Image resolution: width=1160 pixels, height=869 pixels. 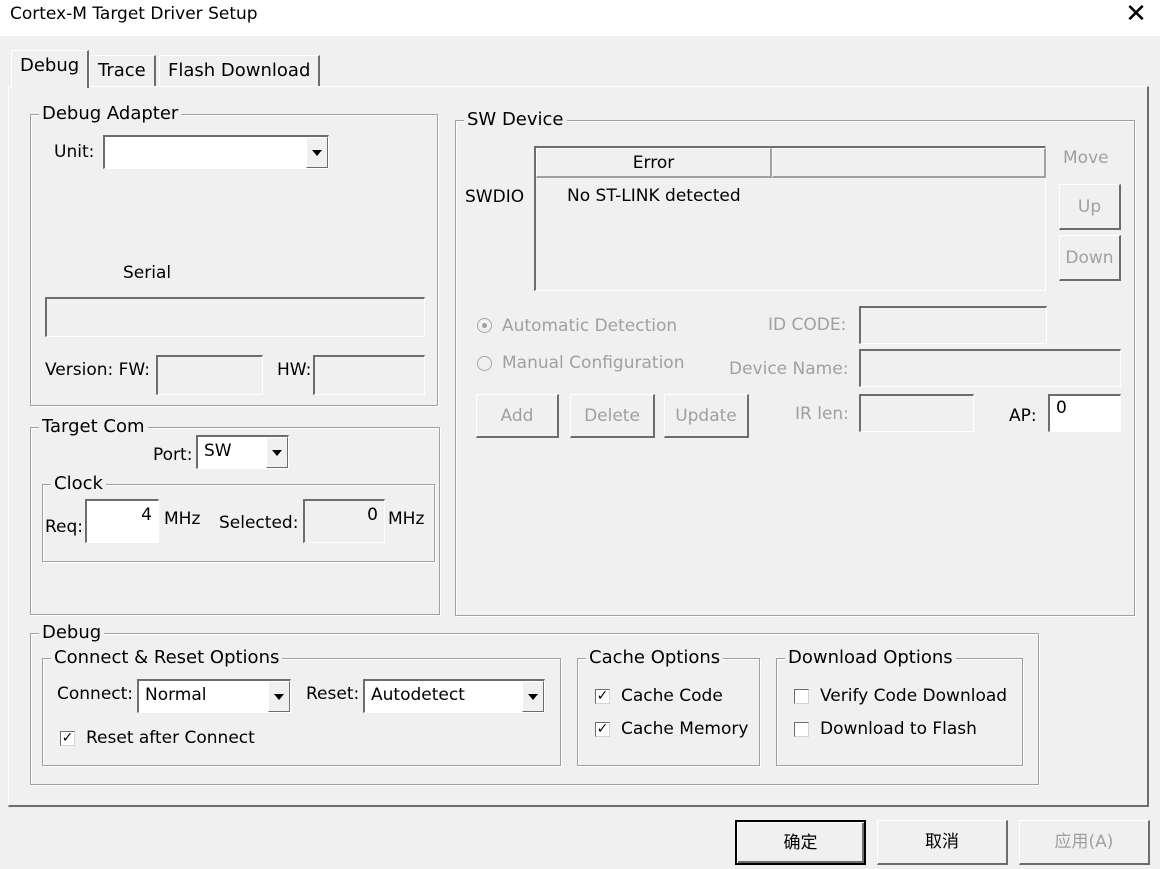 What do you see at coordinates (822, 414) in the screenshot?
I see `irlen-label: IR len:` at bounding box center [822, 414].